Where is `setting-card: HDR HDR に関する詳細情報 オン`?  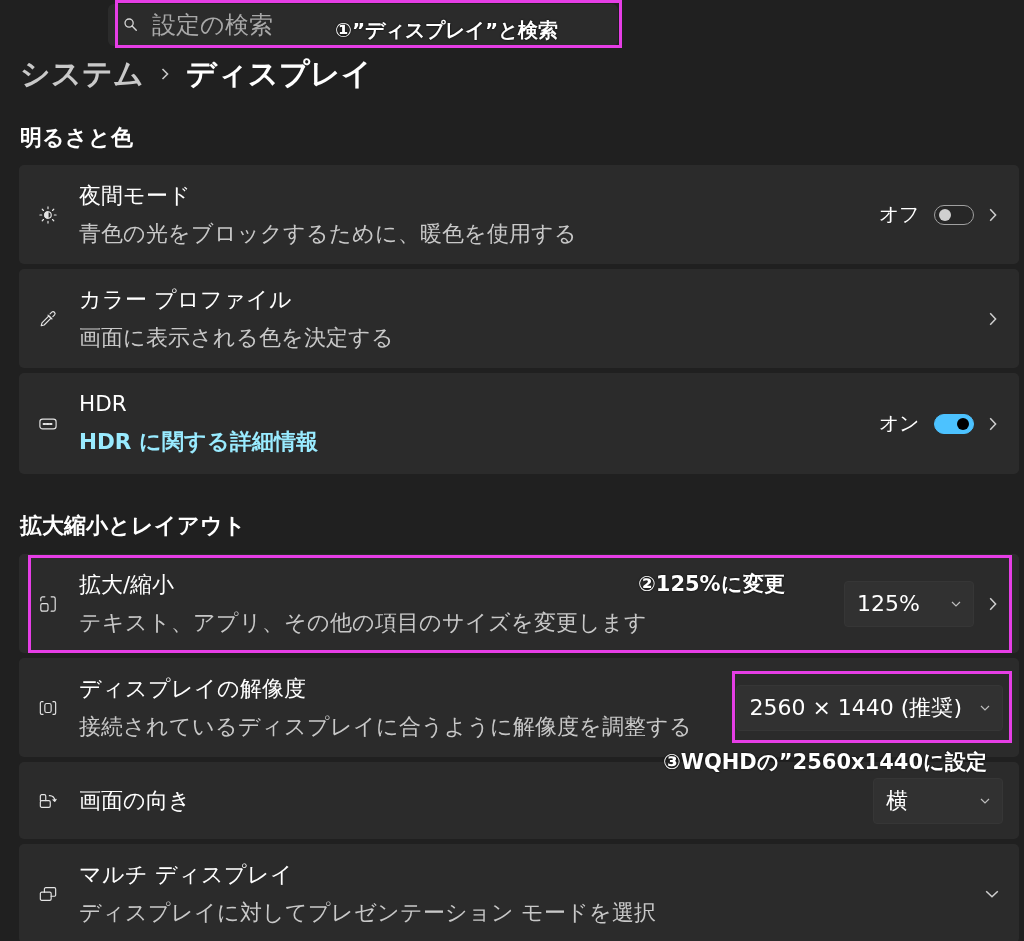 setting-card: HDR HDR に関する詳細情報 オン is located at coordinates (519, 423).